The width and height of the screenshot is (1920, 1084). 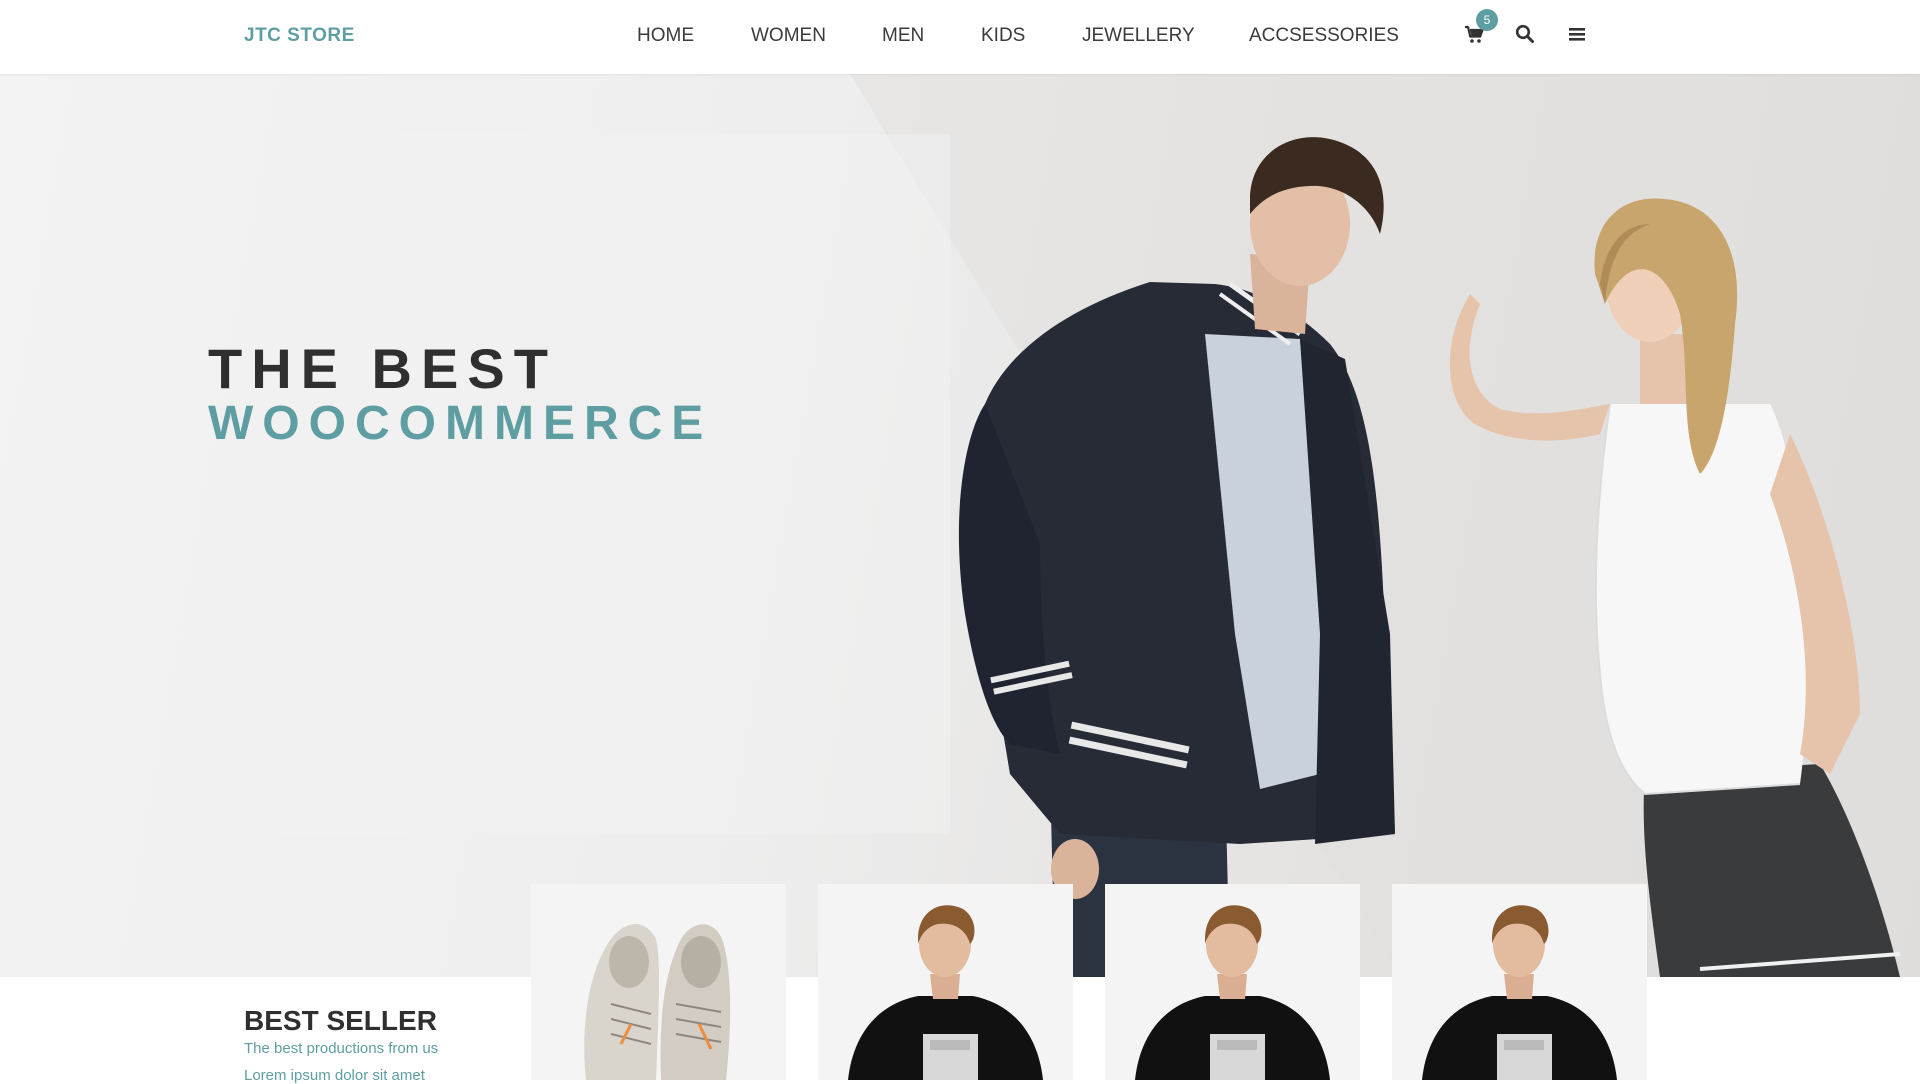 What do you see at coordinates (903, 36) in the screenshot?
I see `nav-men: MEN` at bounding box center [903, 36].